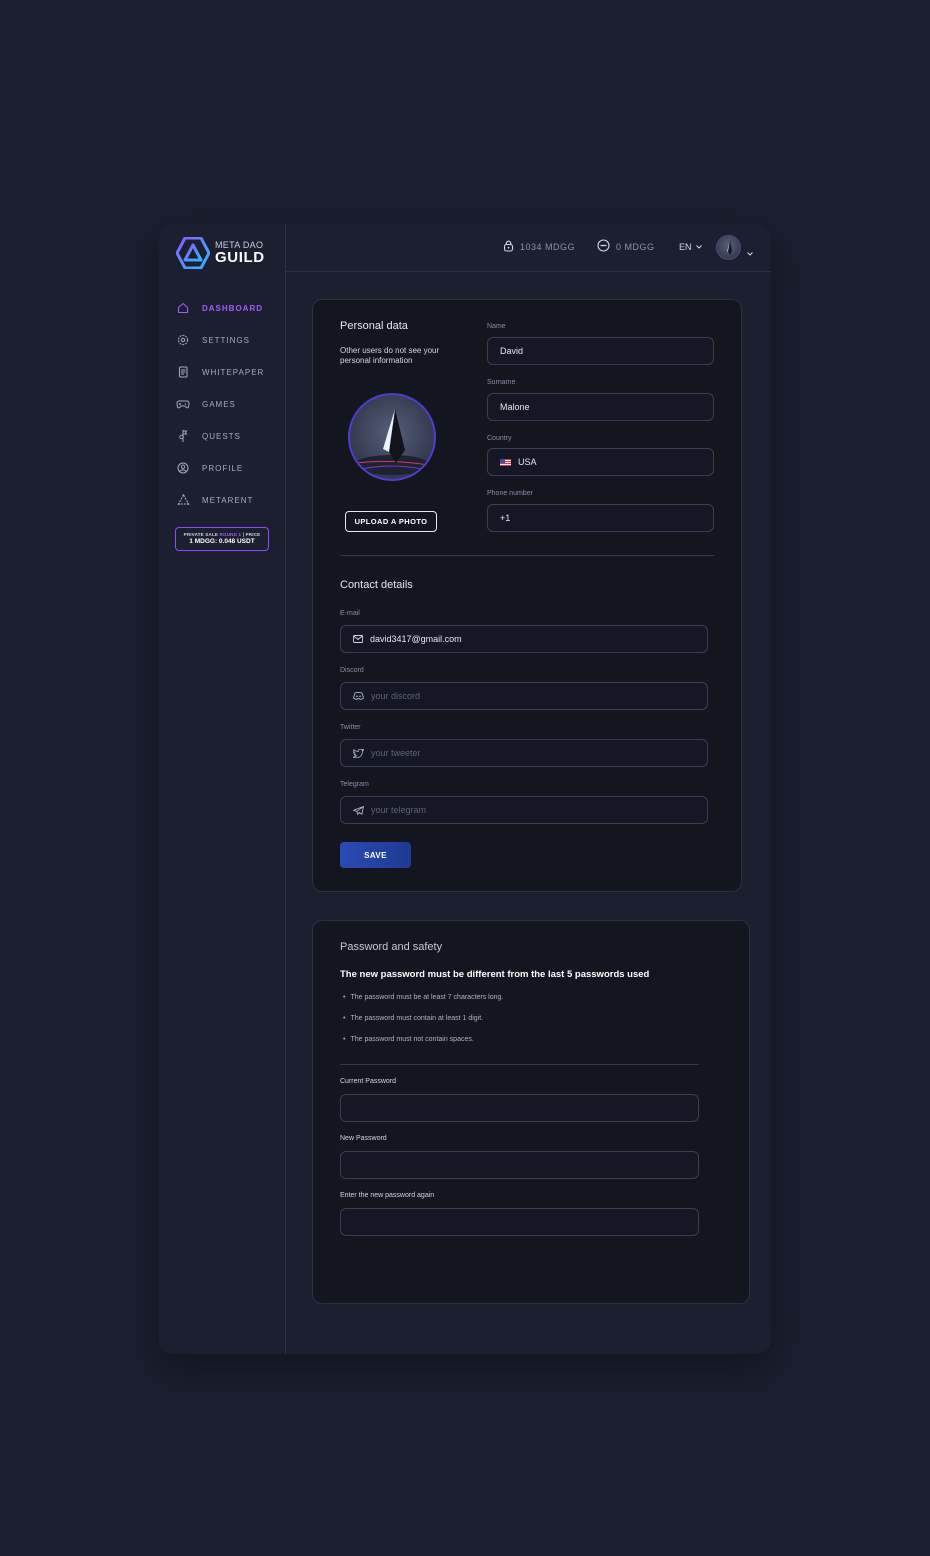 The image size is (930, 1556). Describe the element at coordinates (512, 351) in the screenshot. I see `name-value: David` at that location.